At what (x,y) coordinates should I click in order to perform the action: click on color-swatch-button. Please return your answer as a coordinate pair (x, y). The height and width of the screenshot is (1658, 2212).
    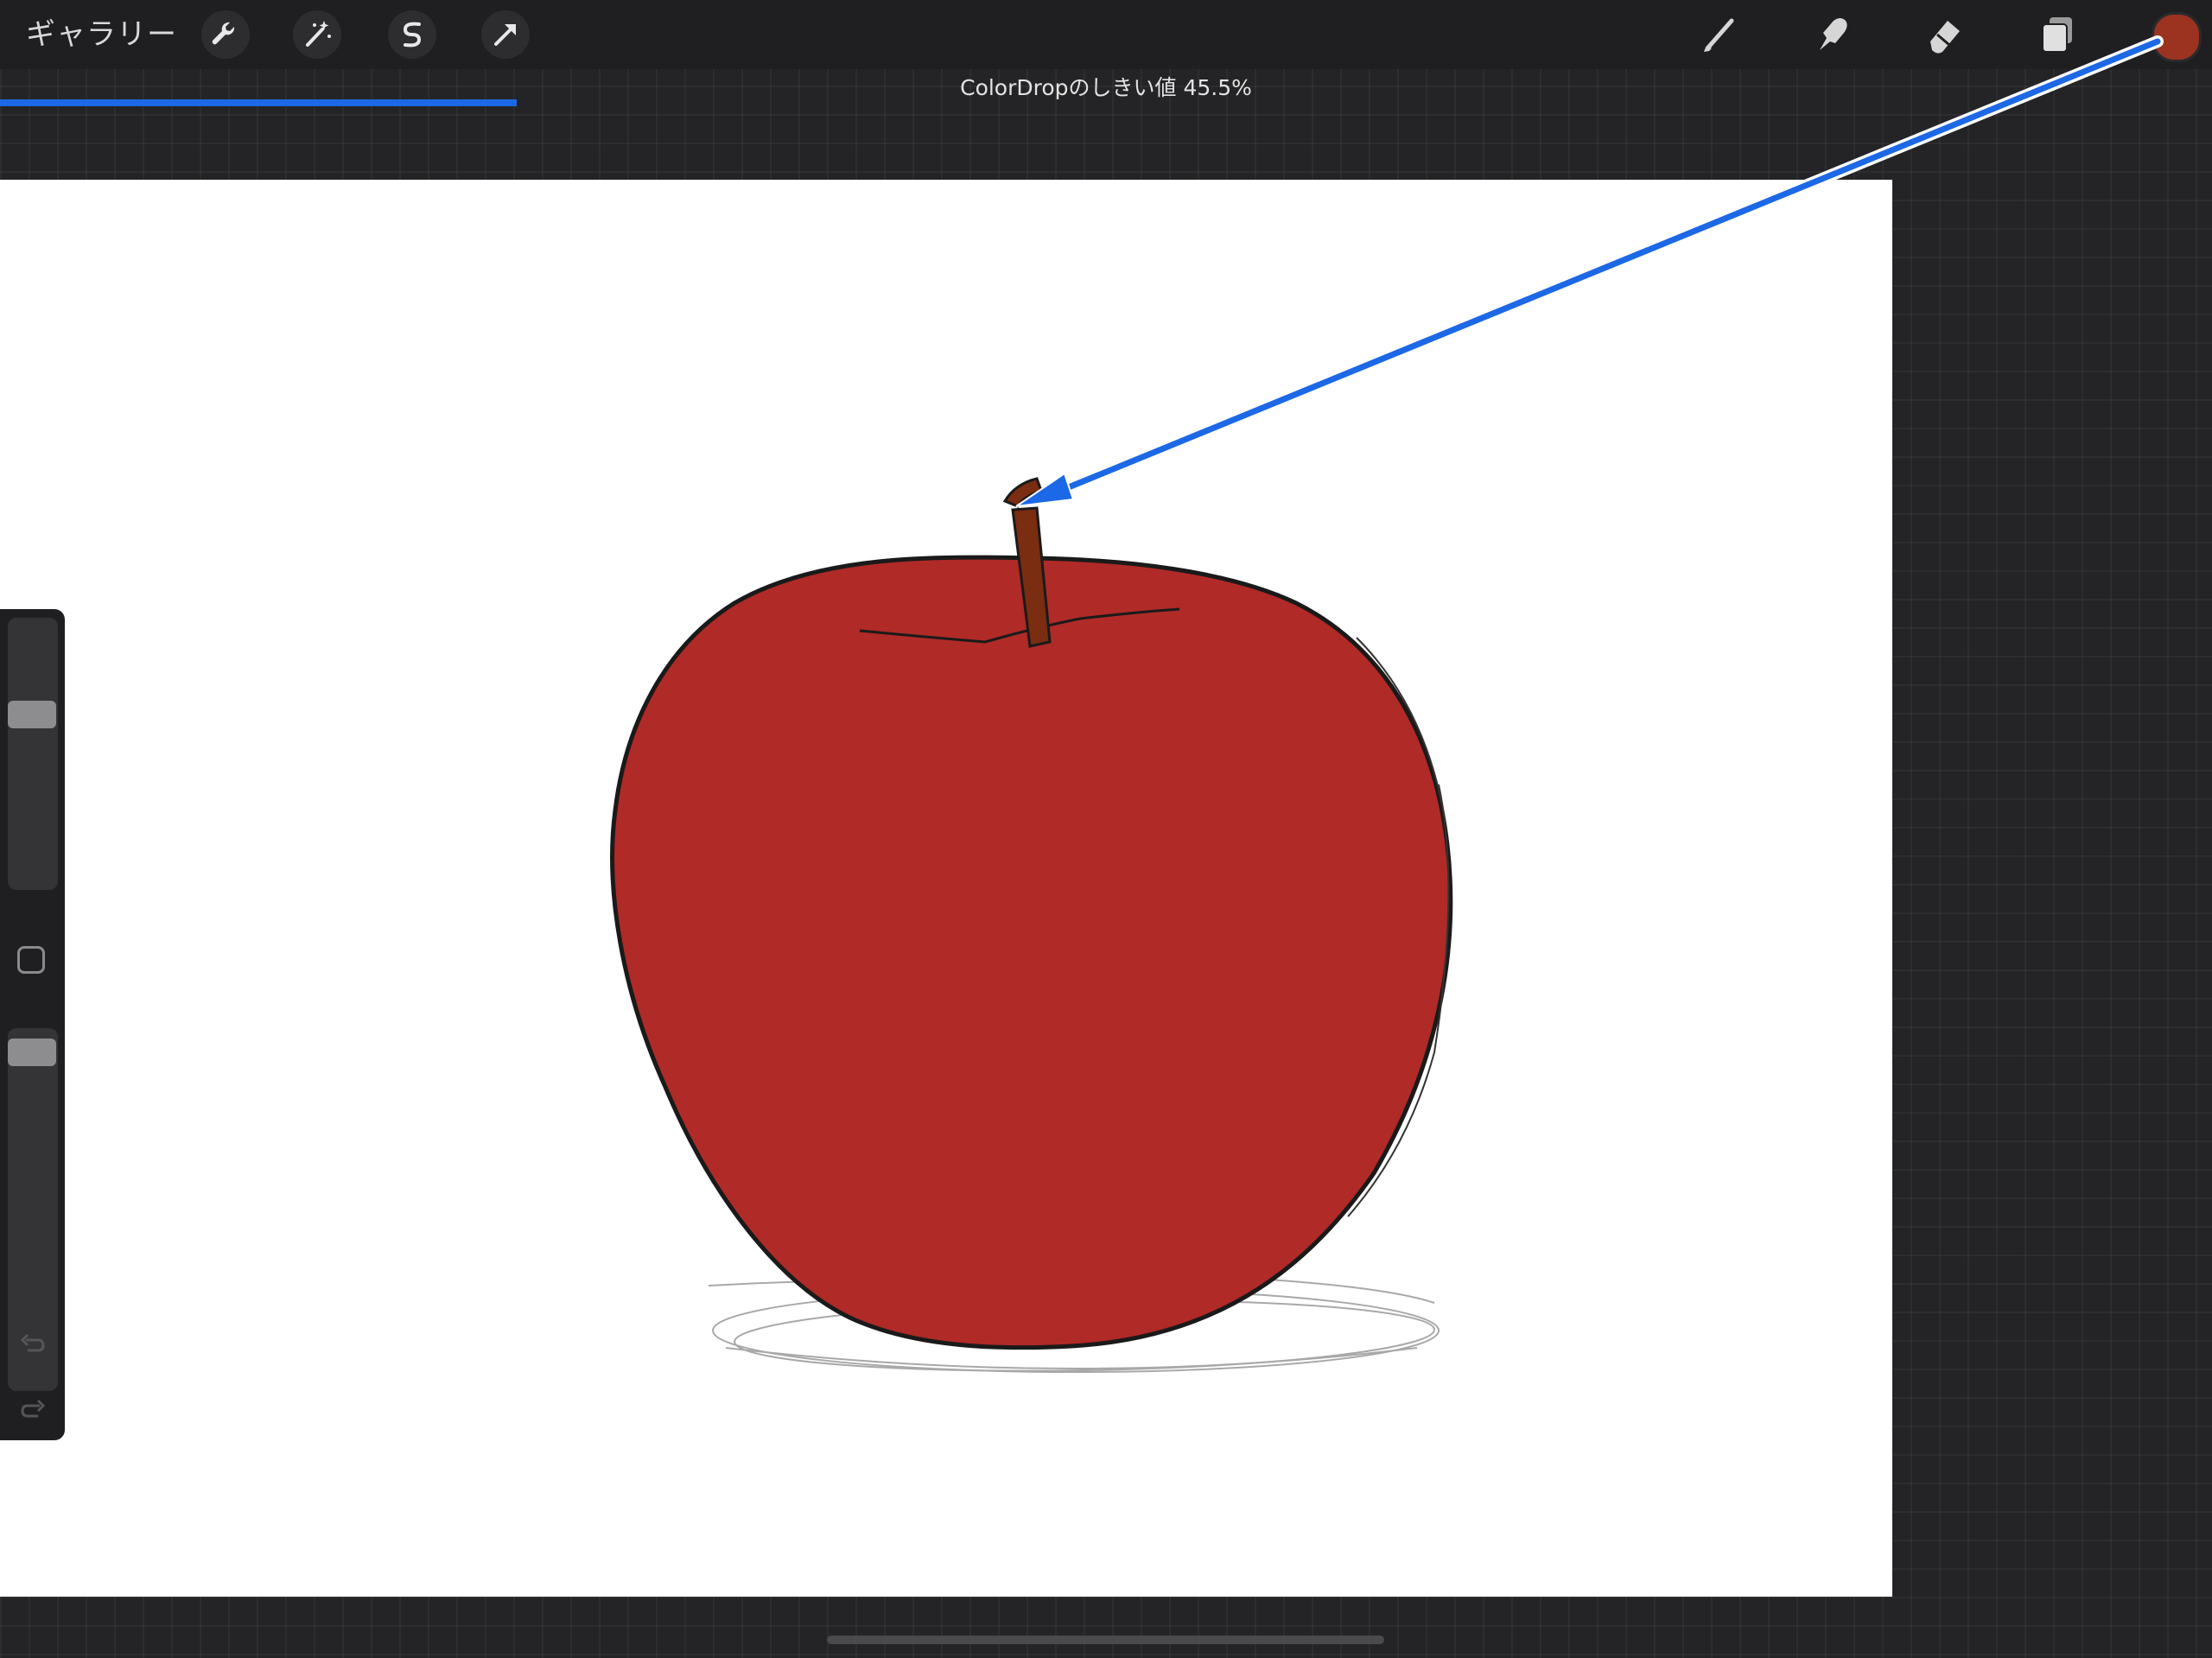
    Looking at the image, I should click on (2177, 37).